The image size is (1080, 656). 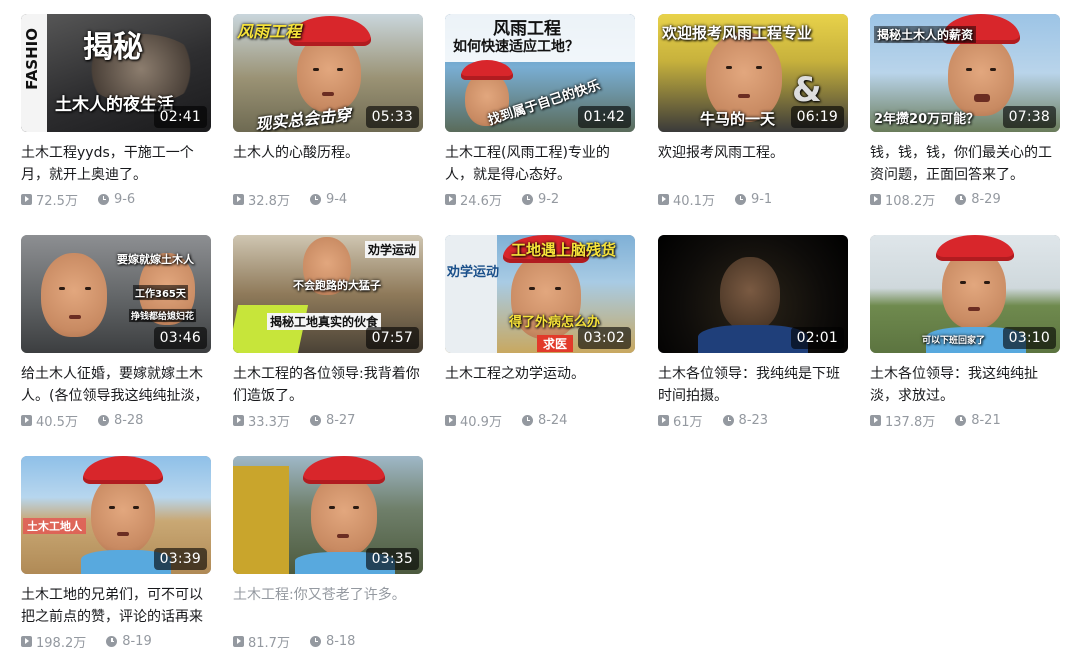 What do you see at coordinates (604, 117) in the screenshot?
I see `video-duration: 01:42` at bounding box center [604, 117].